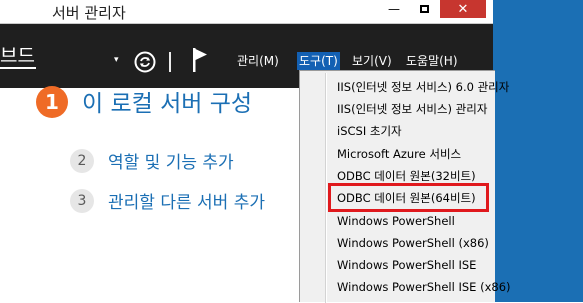  What do you see at coordinates (200, 60) in the screenshot?
I see `flag-icon` at bounding box center [200, 60].